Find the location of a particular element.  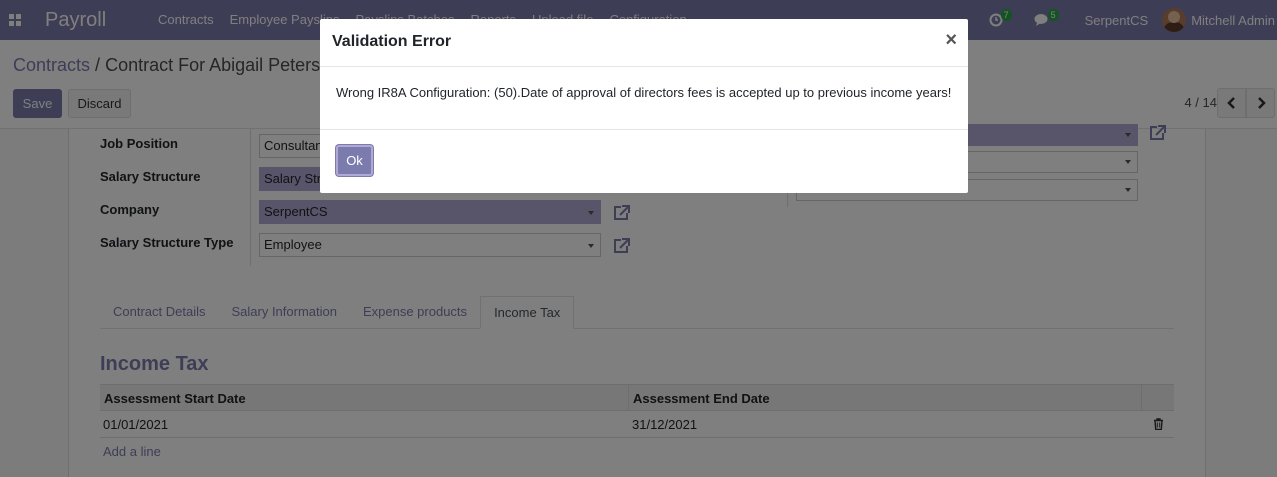

modal-title: Validation Error is located at coordinates (392, 41).